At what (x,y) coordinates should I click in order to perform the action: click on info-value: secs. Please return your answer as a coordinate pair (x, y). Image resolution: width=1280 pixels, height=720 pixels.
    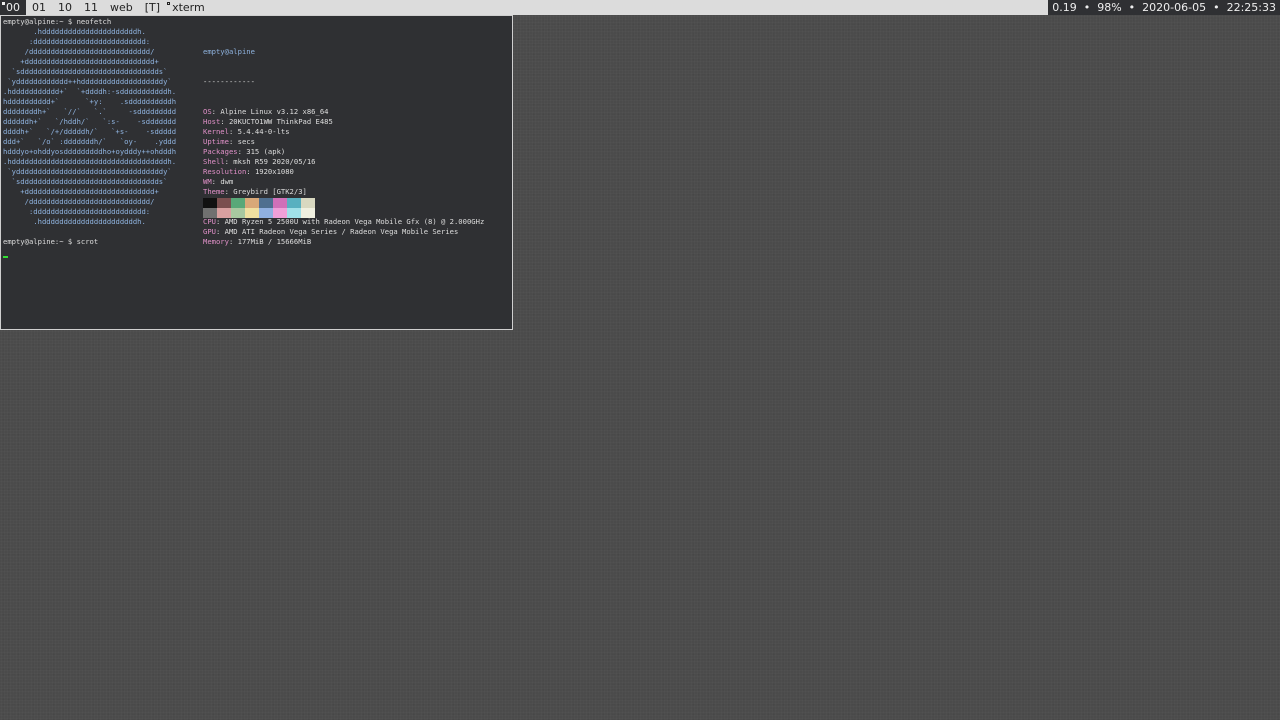
    Looking at the image, I should click on (246, 141).